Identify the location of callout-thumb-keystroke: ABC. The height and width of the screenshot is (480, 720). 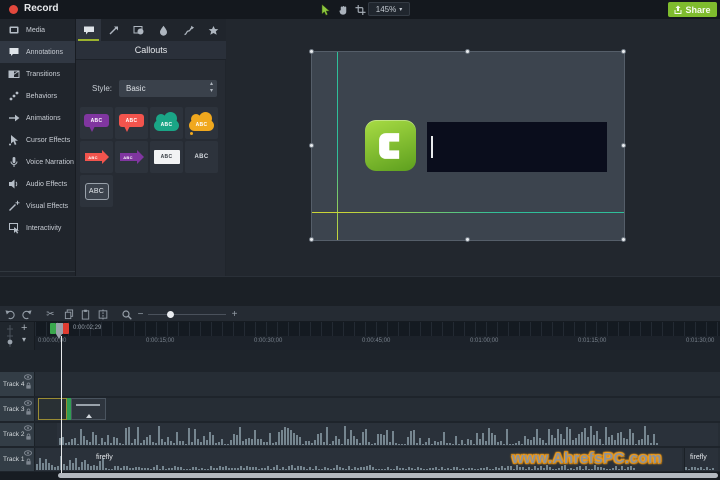
(96, 191).